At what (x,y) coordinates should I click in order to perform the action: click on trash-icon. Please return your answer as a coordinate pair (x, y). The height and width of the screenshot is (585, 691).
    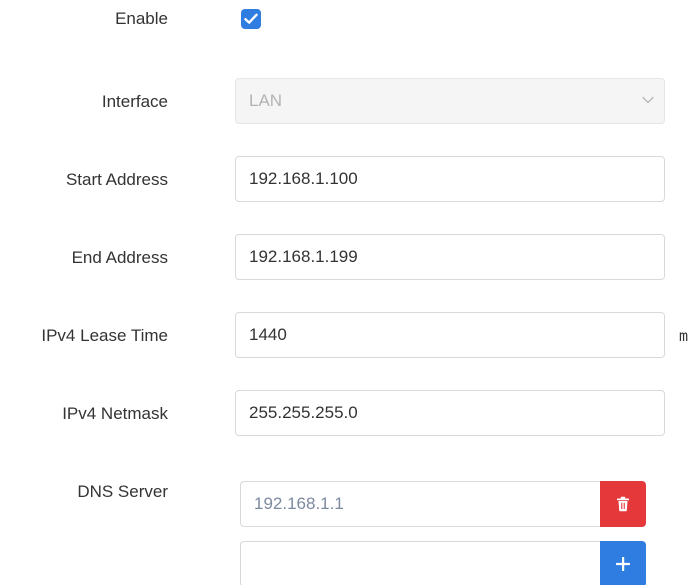
    Looking at the image, I should click on (623, 504).